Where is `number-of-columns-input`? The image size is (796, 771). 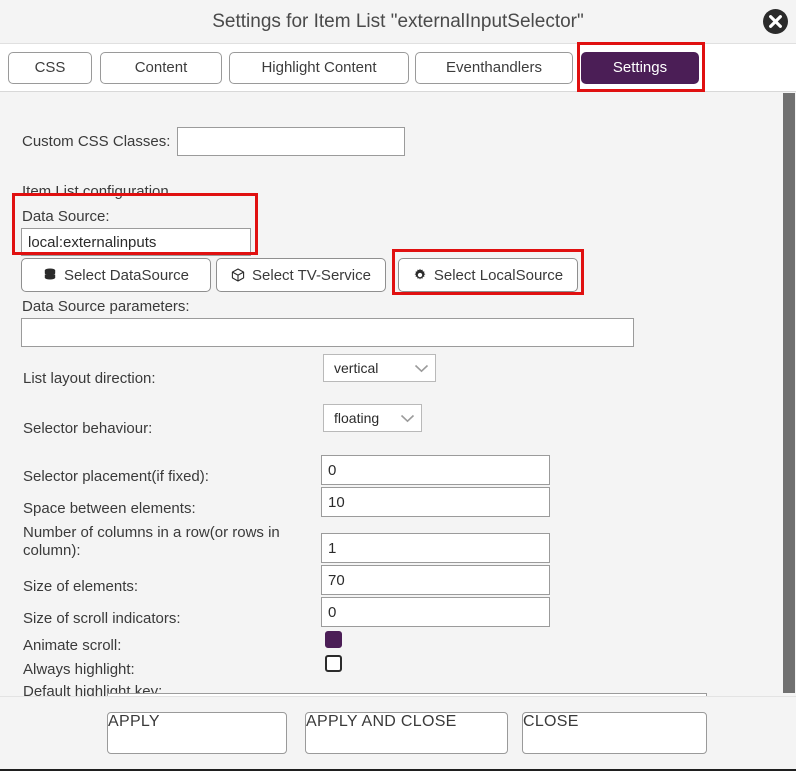
number-of-columns-input is located at coordinates (435, 548).